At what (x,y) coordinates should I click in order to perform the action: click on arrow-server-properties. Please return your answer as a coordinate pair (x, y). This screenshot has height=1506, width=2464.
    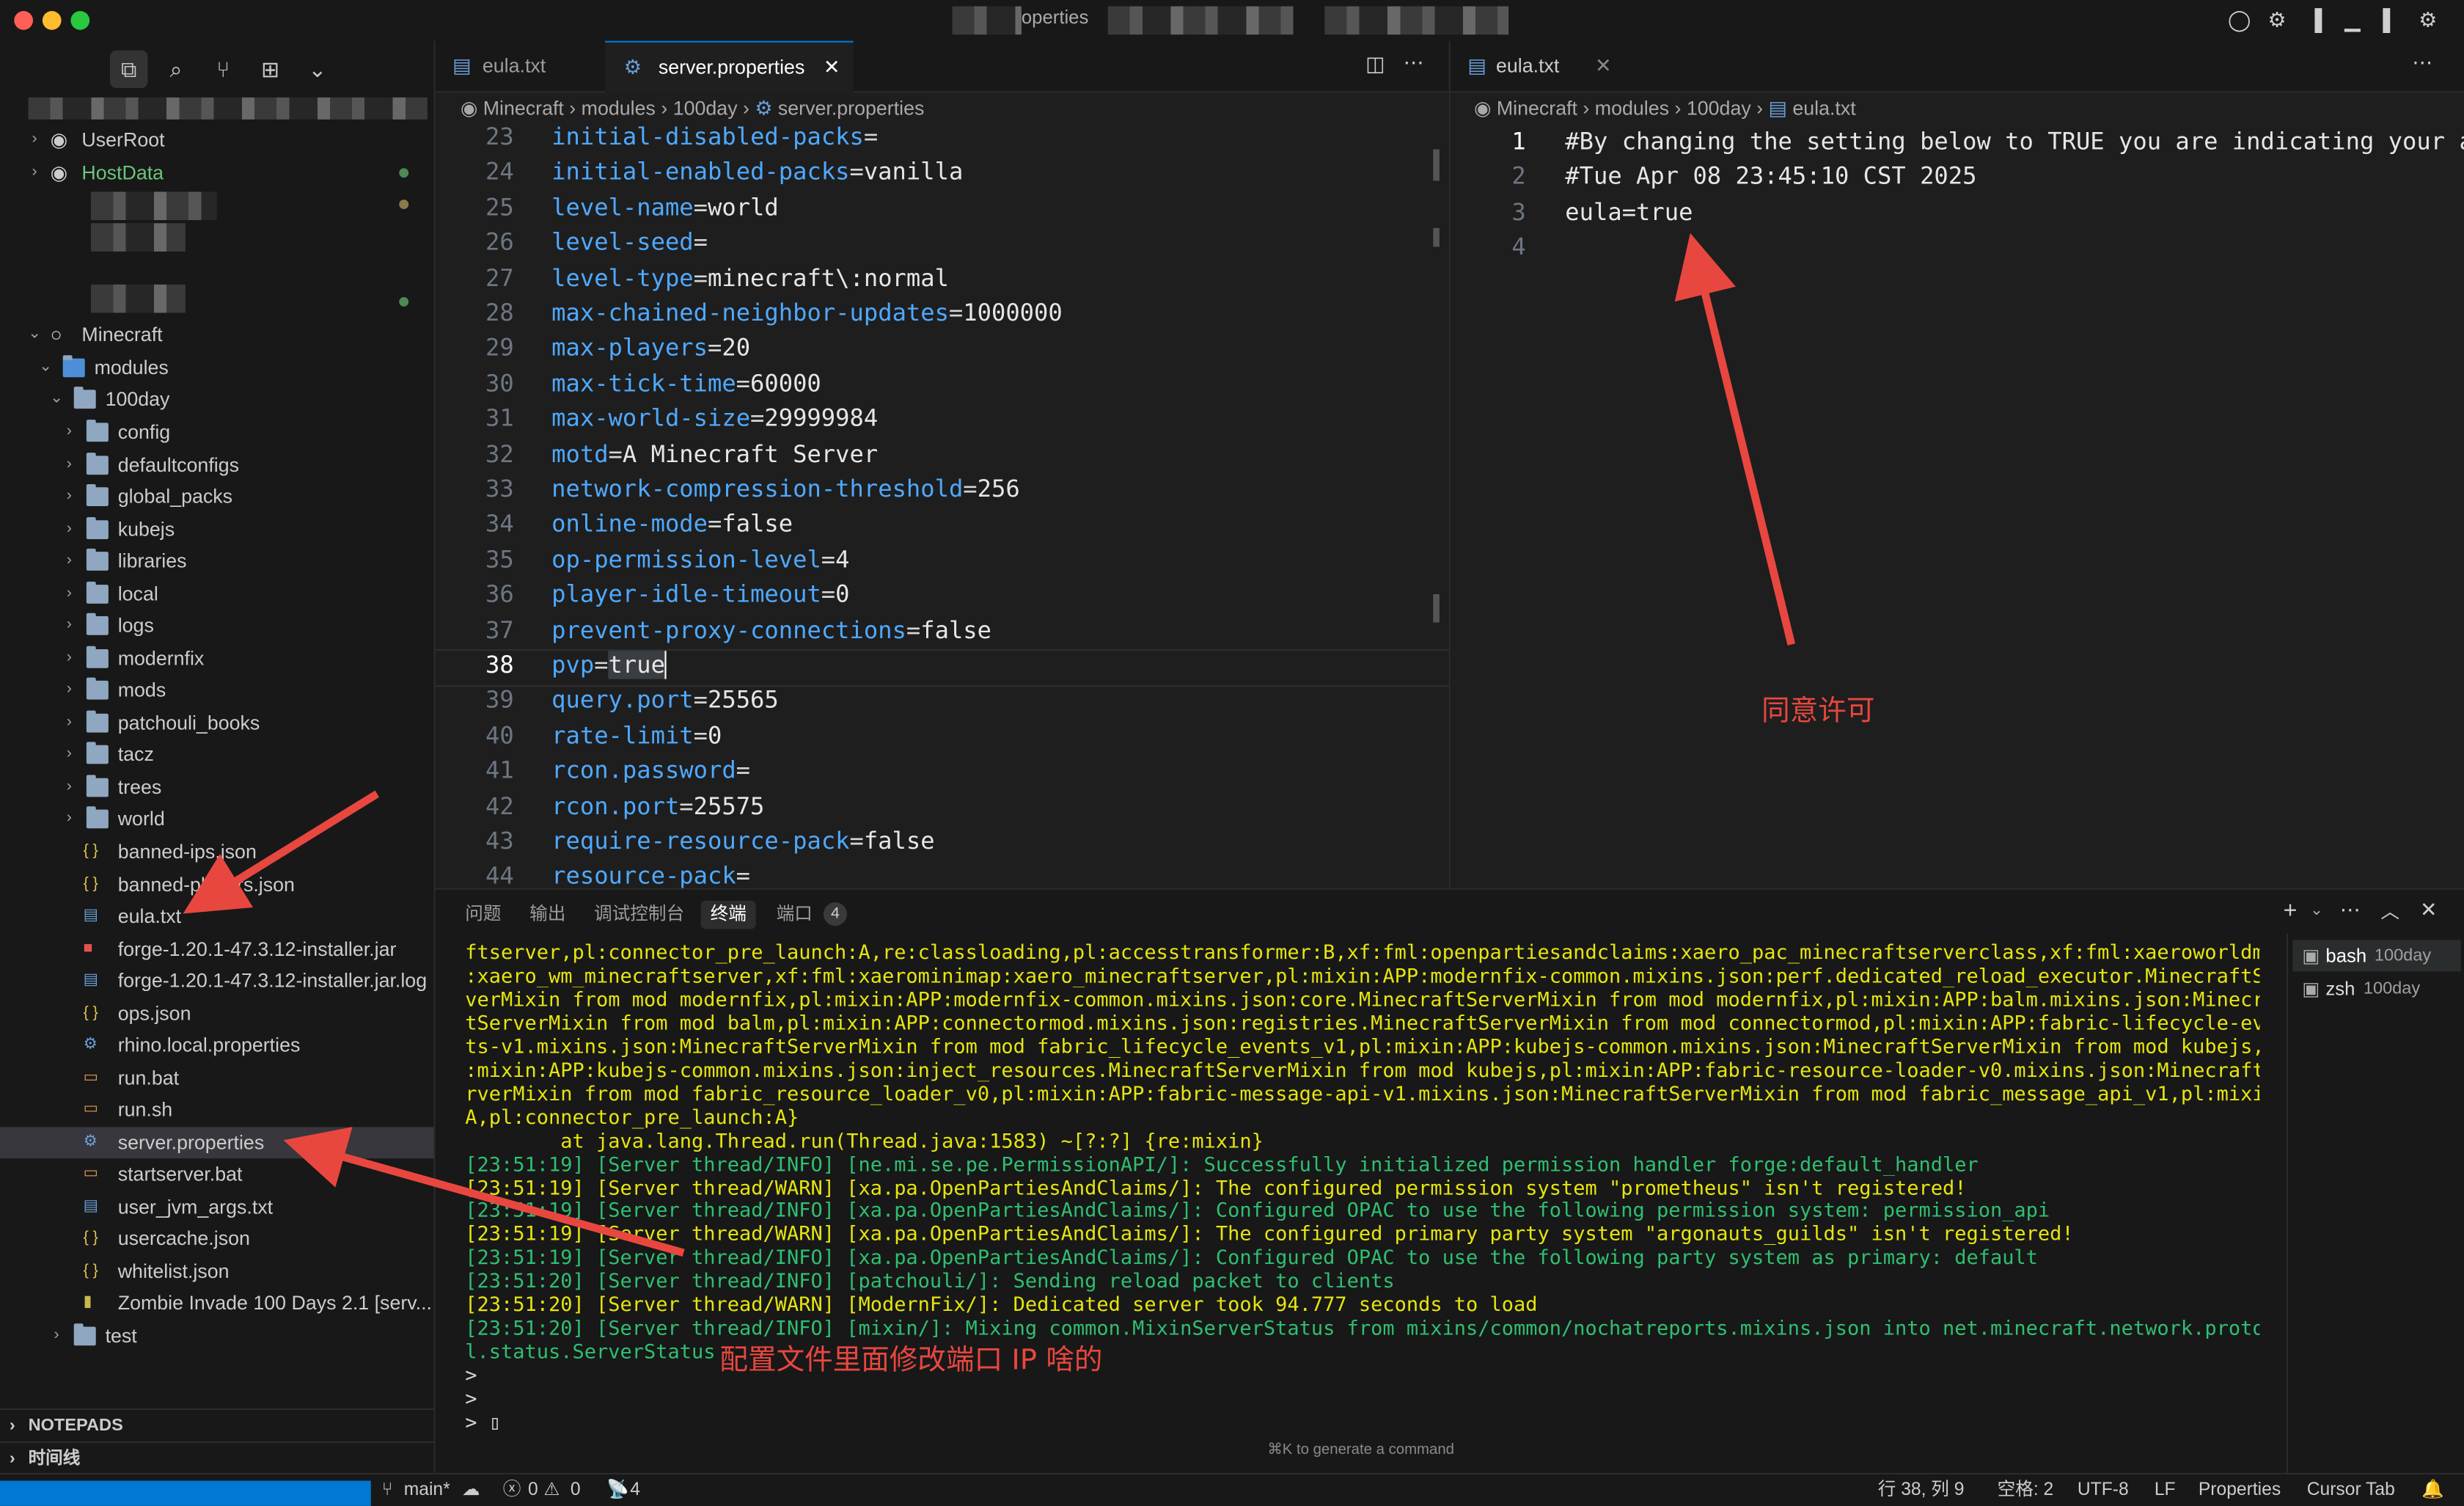
    Looking at the image, I should click on (484, 1192).